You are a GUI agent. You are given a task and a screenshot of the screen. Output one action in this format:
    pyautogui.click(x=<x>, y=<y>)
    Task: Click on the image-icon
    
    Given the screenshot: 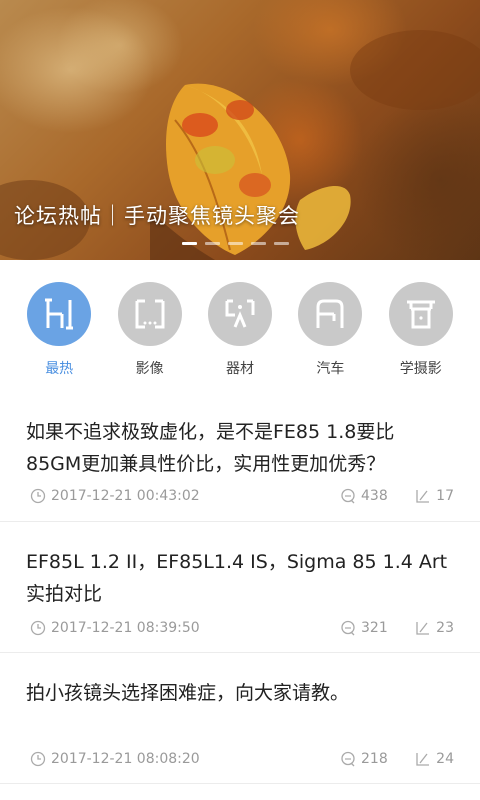 What is the action you would take?
    pyautogui.click(x=149, y=314)
    